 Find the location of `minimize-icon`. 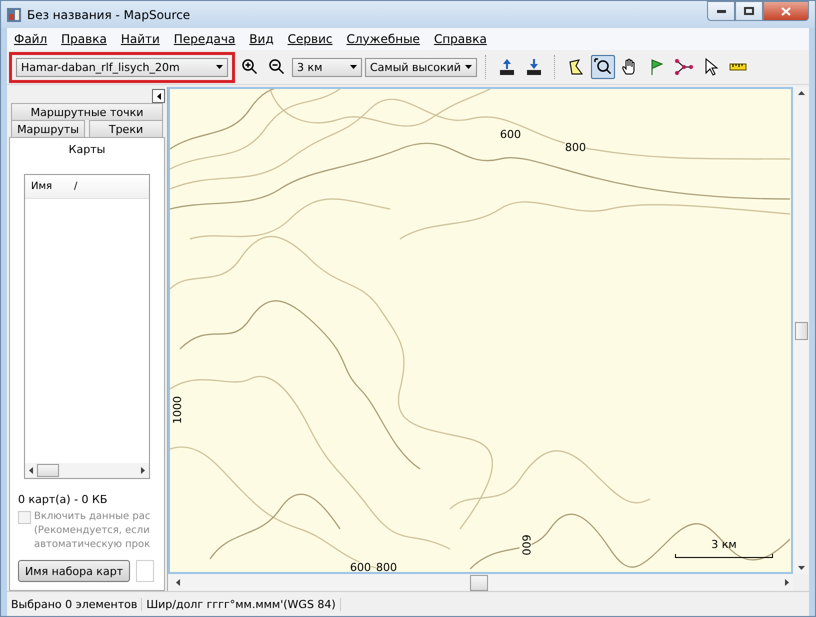

minimize-icon is located at coordinates (721, 11).